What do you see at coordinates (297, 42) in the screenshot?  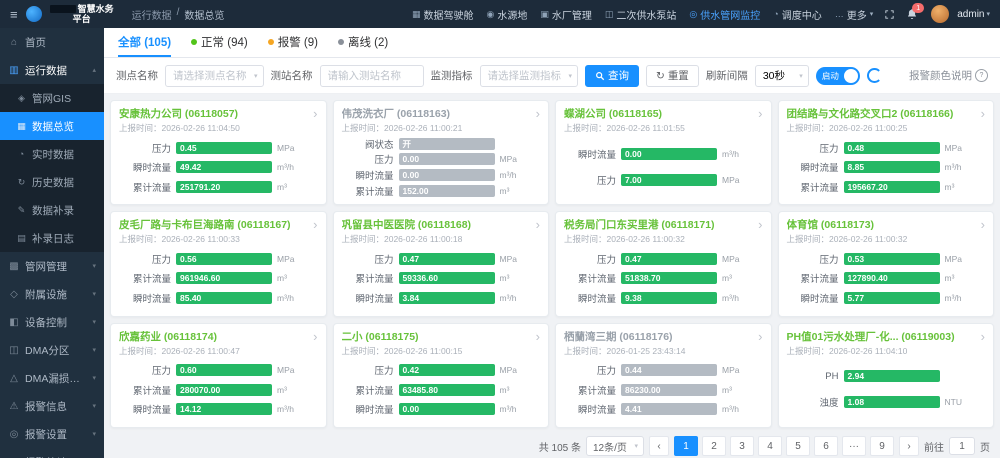 I see `tab-label: 报警 (9)` at bounding box center [297, 42].